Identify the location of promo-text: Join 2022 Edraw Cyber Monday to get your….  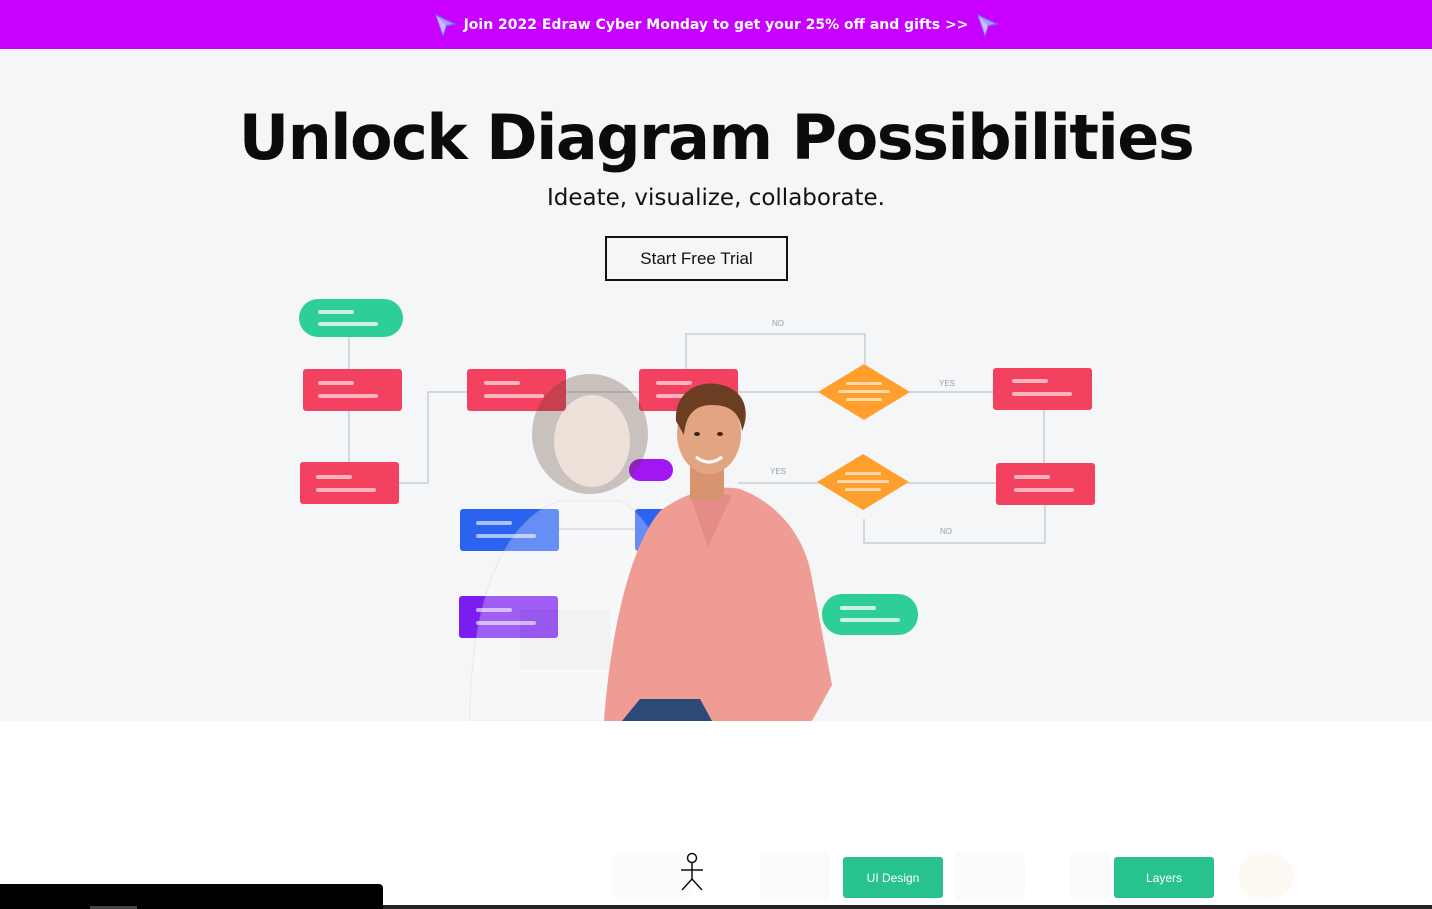
(716, 24).